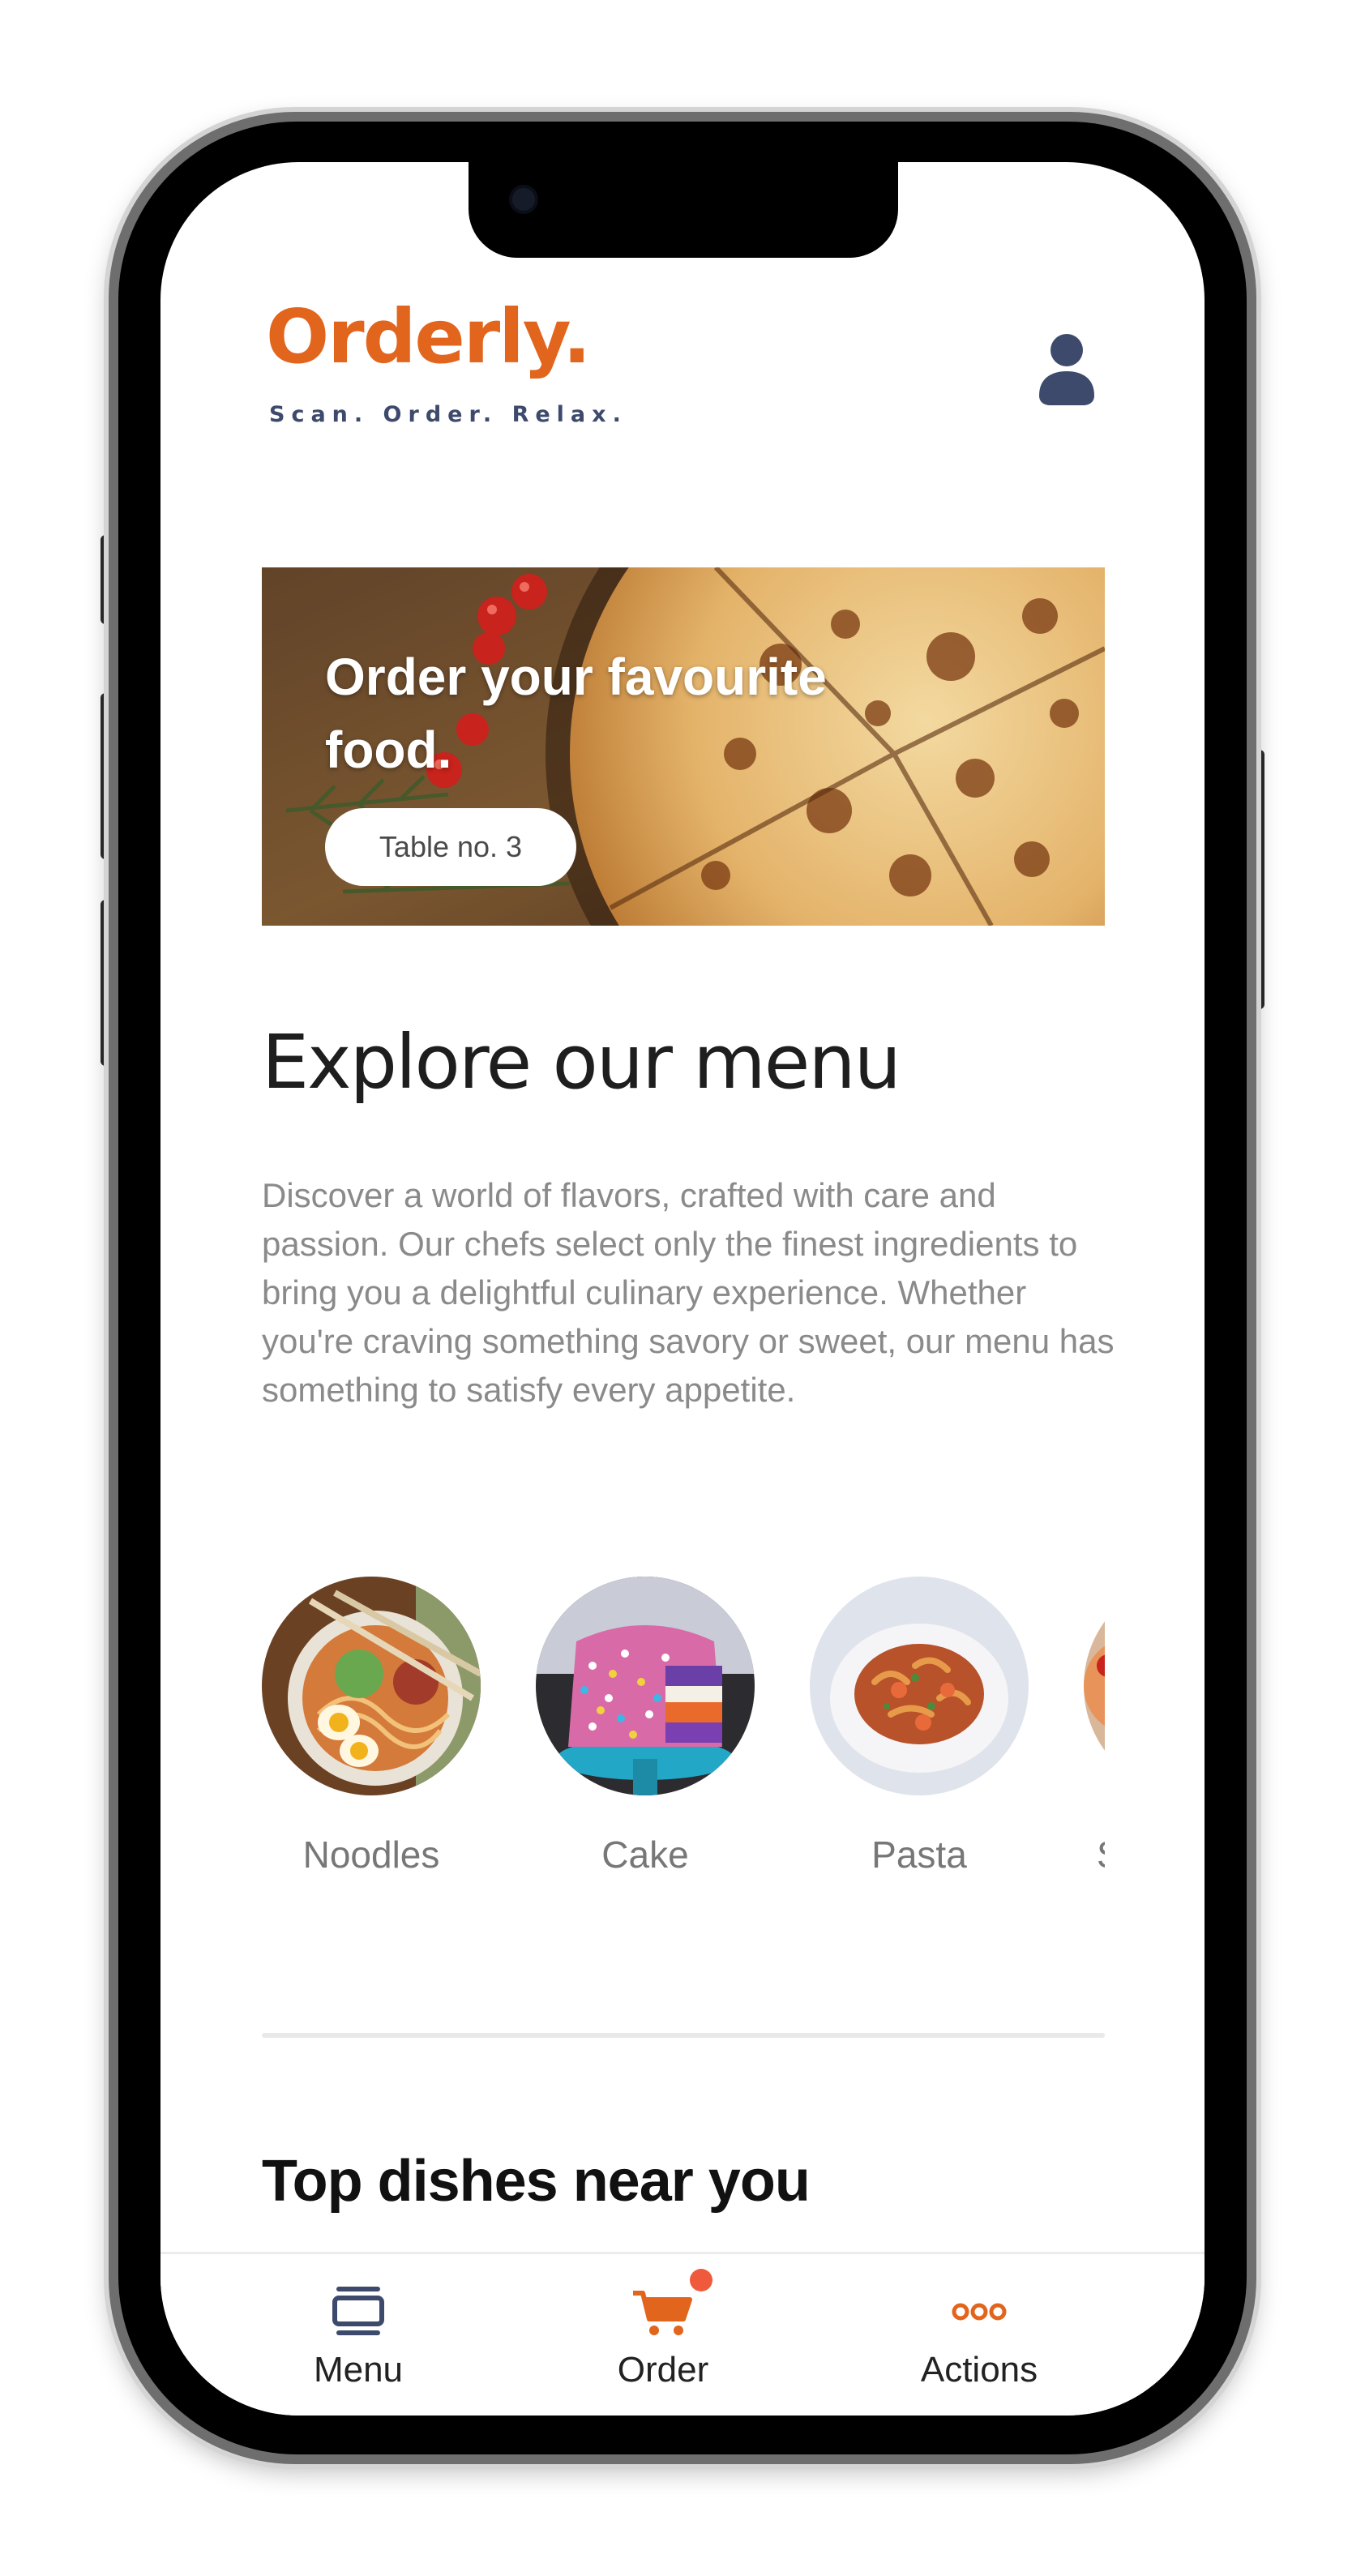  What do you see at coordinates (371, 1855) in the screenshot?
I see `category-label: Noodles` at bounding box center [371, 1855].